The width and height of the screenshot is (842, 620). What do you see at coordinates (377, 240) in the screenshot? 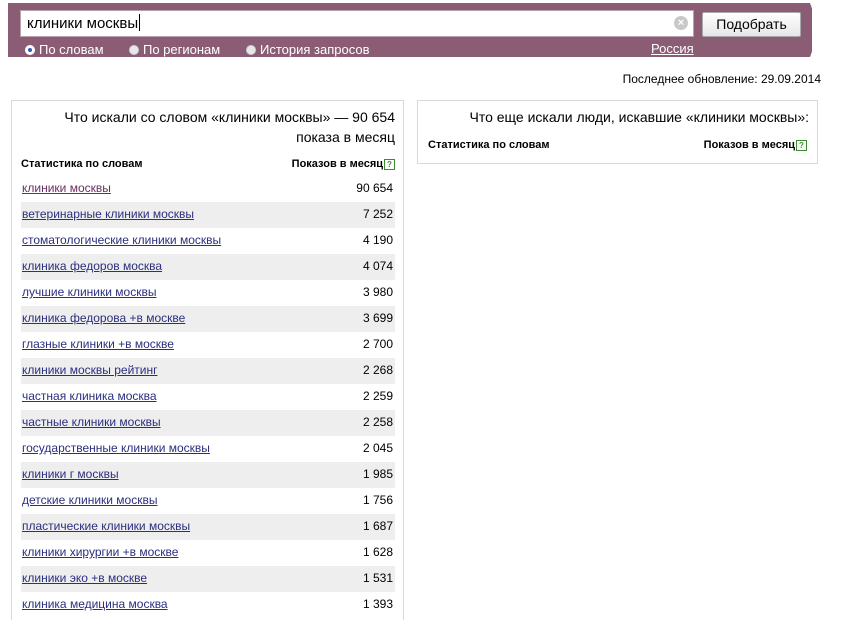
I see `impressions-count: 4 190` at bounding box center [377, 240].